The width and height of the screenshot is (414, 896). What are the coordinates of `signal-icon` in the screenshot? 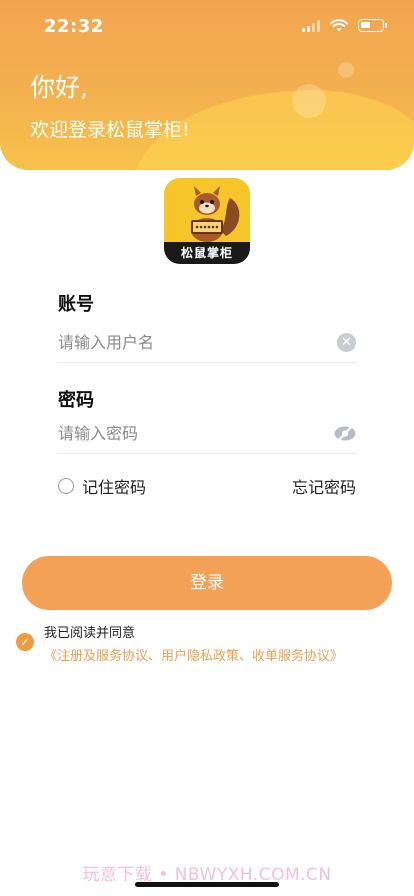 It's located at (311, 25).